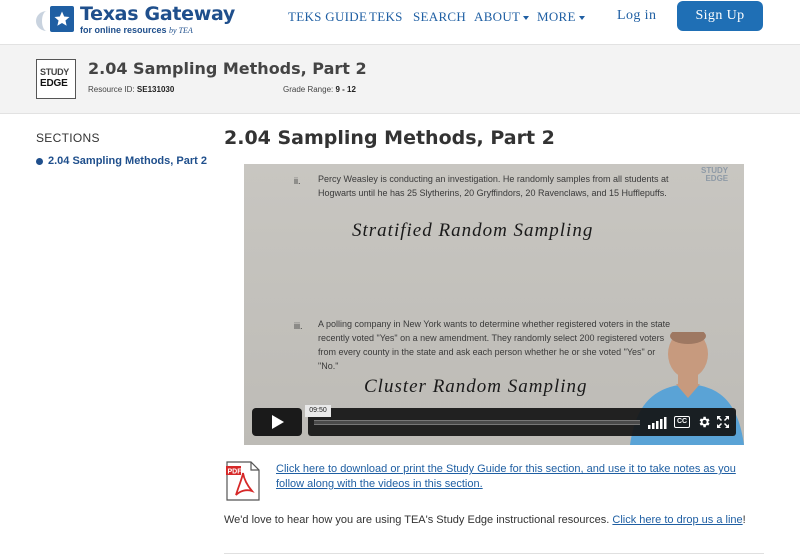 Image resolution: width=800 pixels, height=557 pixels. I want to click on play-icon, so click(278, 422).